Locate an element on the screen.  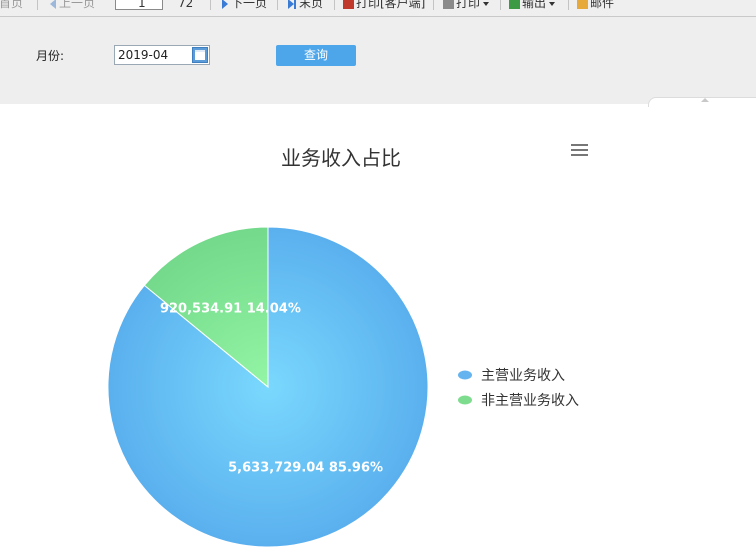
next-arrow-icon is located at coordinates (225, 4).